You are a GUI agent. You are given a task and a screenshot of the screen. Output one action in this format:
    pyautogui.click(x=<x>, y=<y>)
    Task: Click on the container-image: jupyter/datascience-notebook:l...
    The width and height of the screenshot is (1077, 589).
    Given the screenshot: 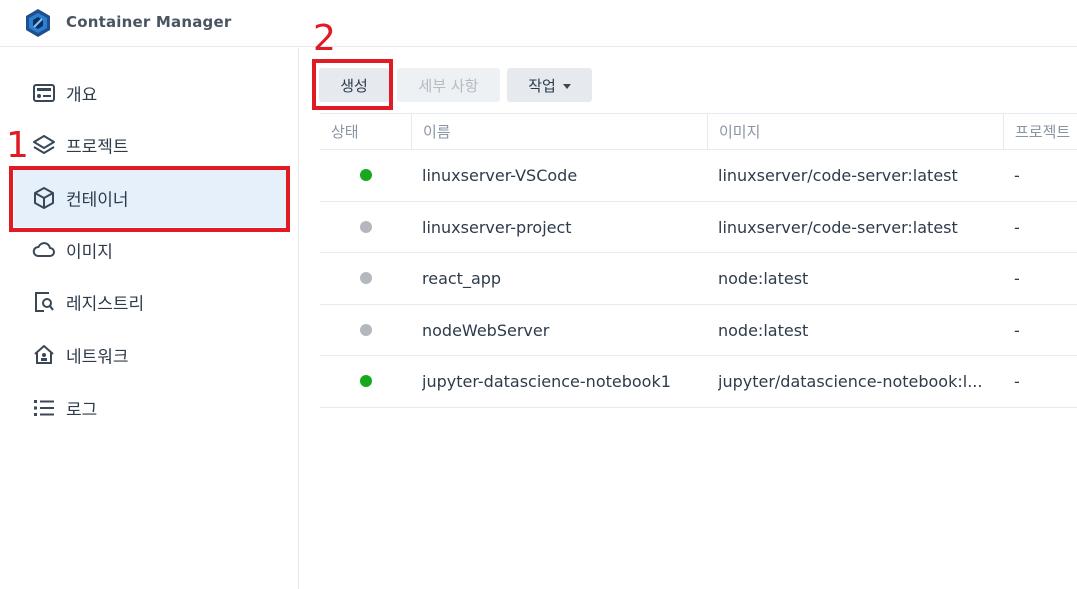 What is the action you would take?
    pyautogui.click(x=850, y=381)
    